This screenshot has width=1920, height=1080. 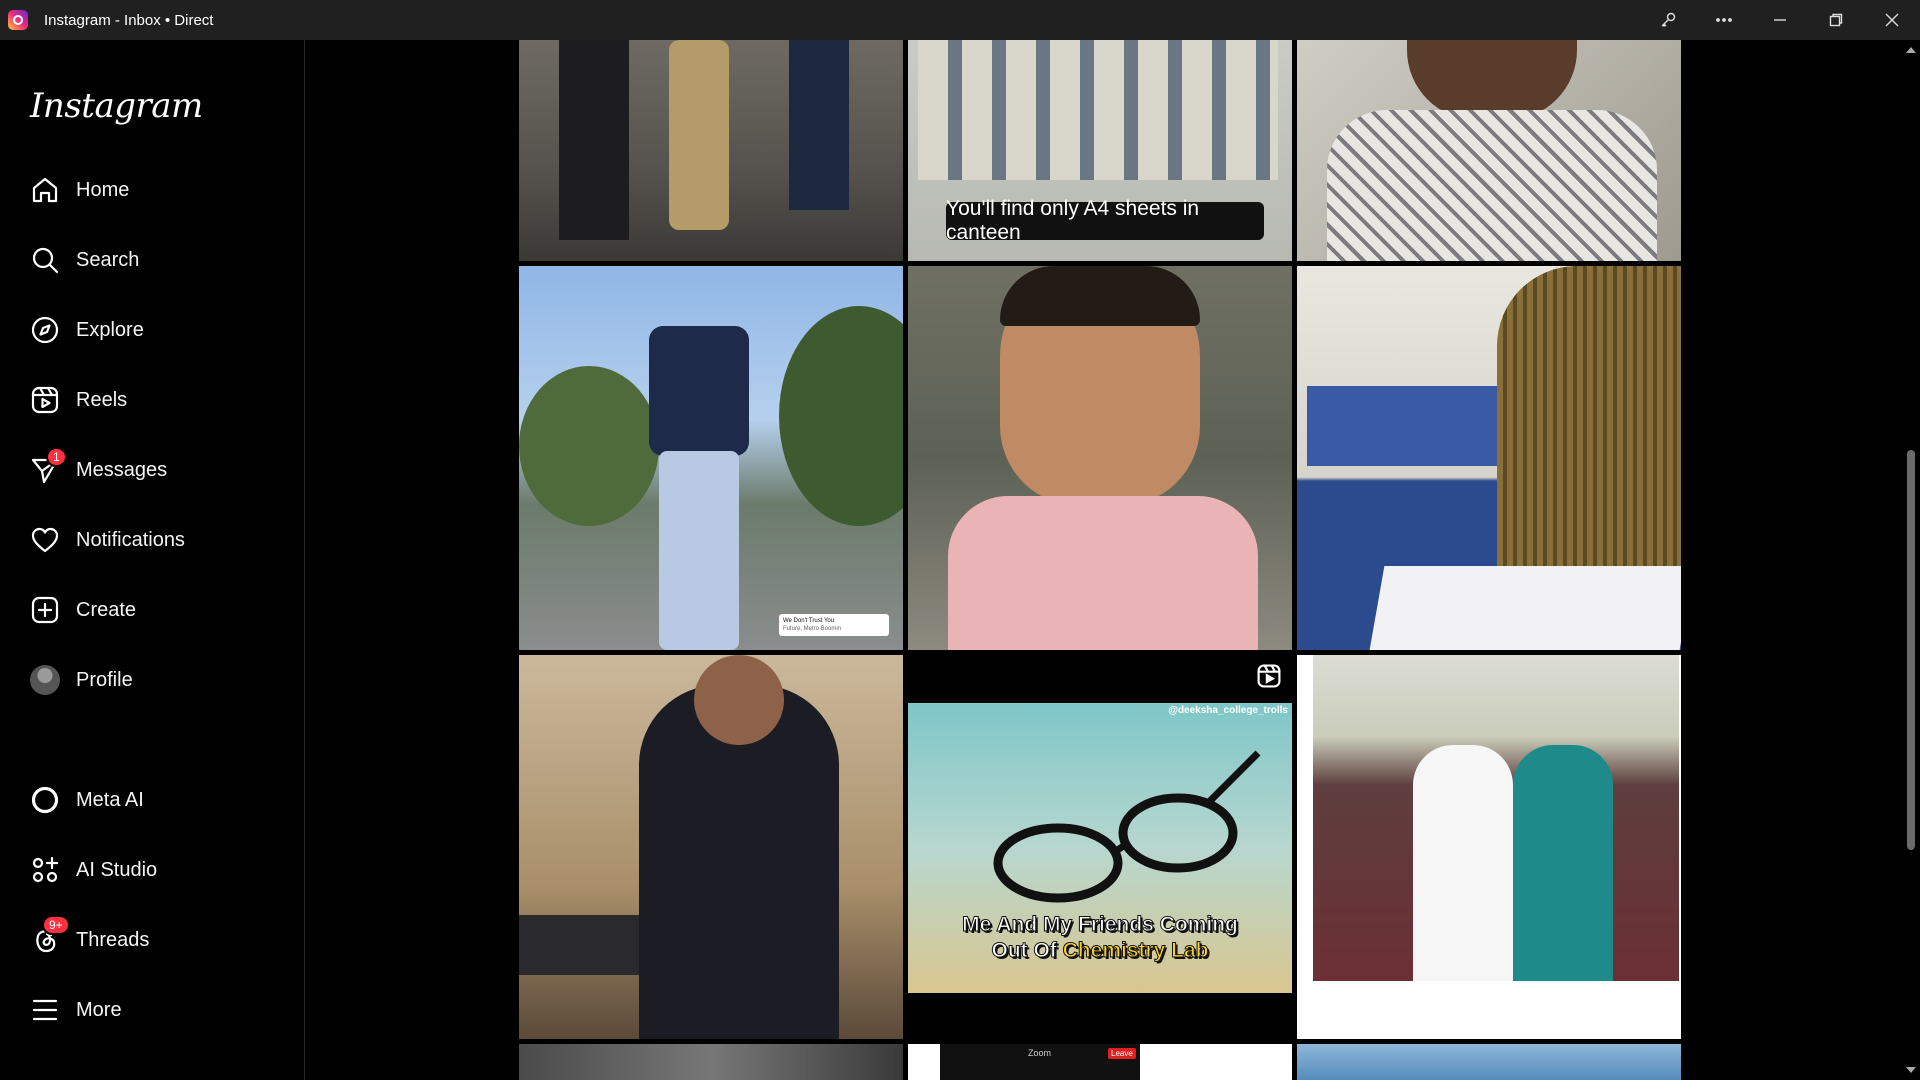 What do you see at coordinates (103, 189) in the screenshot?
I see `nav-label: Home` at bounding box center [103, 189].